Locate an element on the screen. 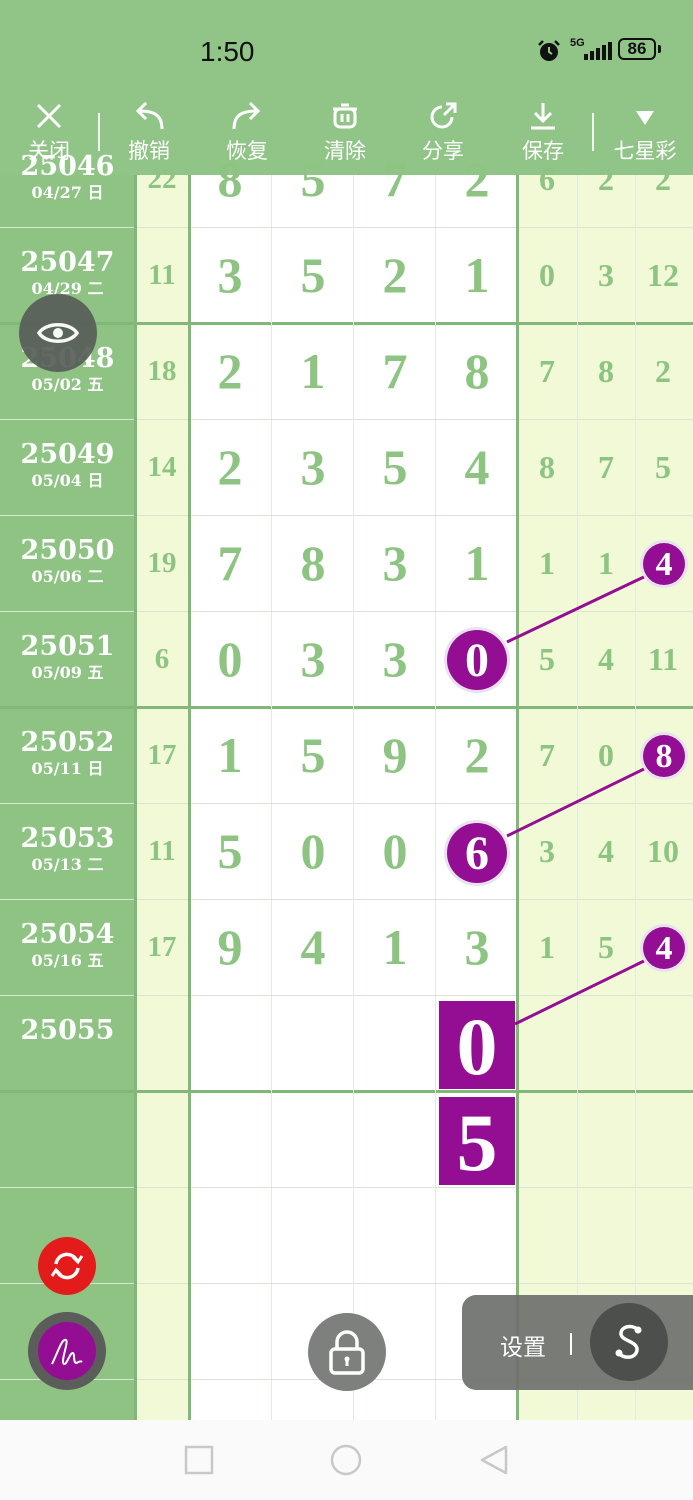 Image resolution: width=693 pixels, height=1500 pixels. highlight-circle: 0 is located at coordinates (477, 660).